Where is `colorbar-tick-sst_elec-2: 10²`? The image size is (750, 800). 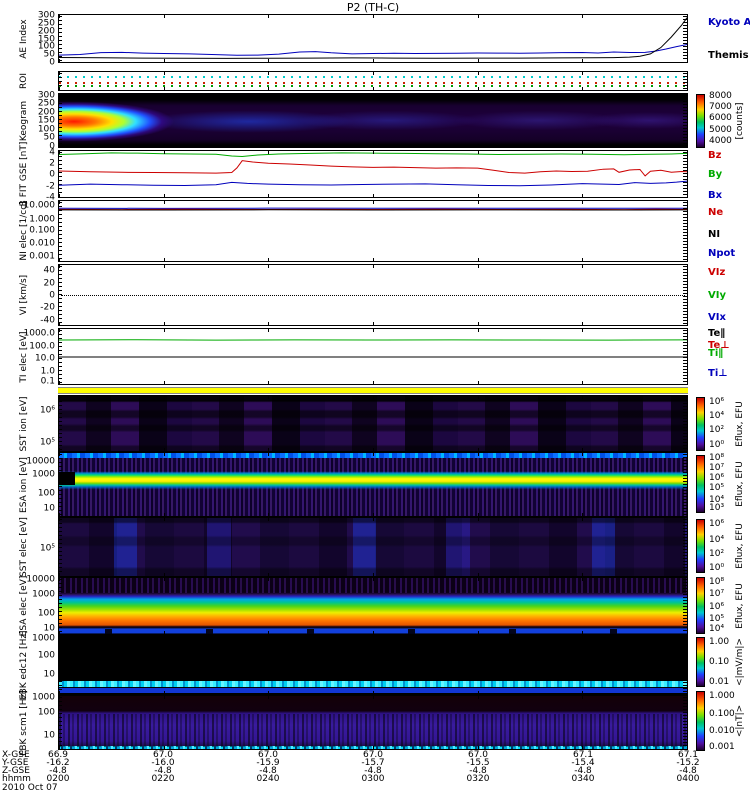 colorbar-tick-sst_elec-2: 10² is located at coordinates (717, 553).